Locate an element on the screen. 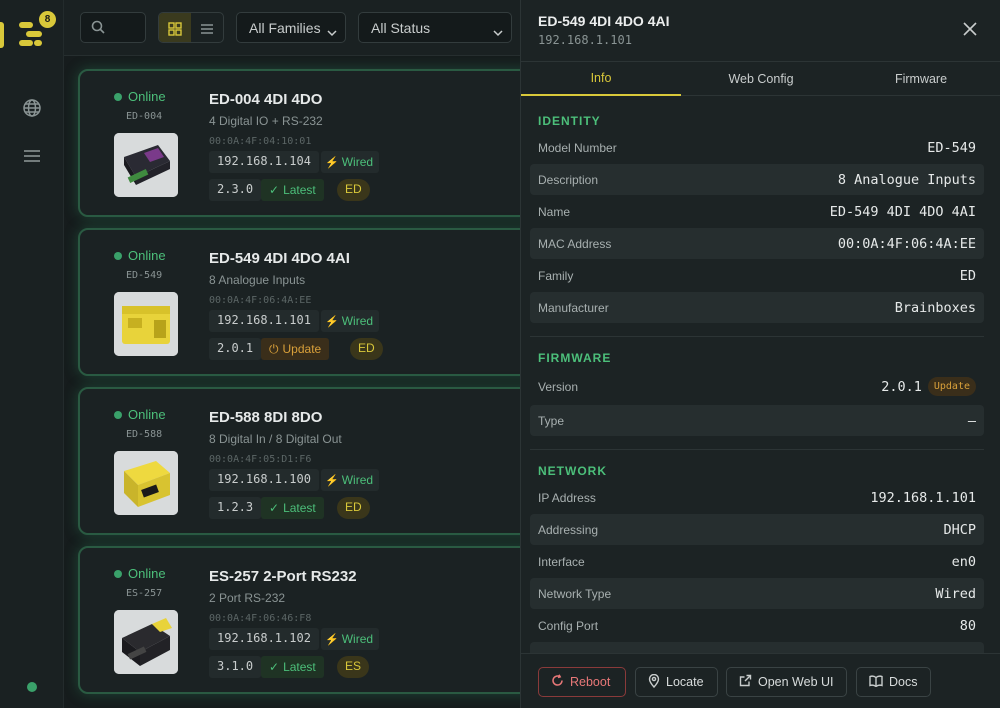 The width and height of the screenshot is (1000, 708). info-row: Config Port 80 is located at coordinates (757, 625).